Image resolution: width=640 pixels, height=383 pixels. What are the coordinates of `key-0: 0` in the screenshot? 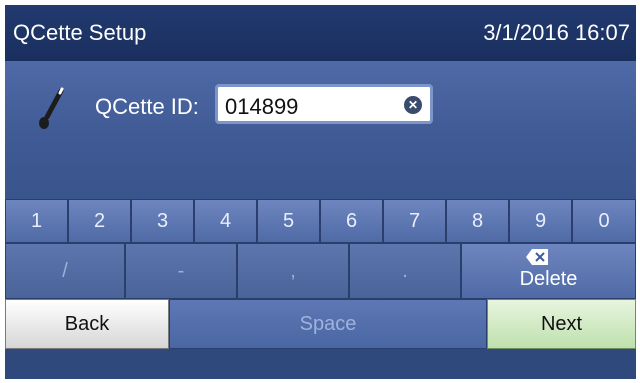 It's located at (604, 221).